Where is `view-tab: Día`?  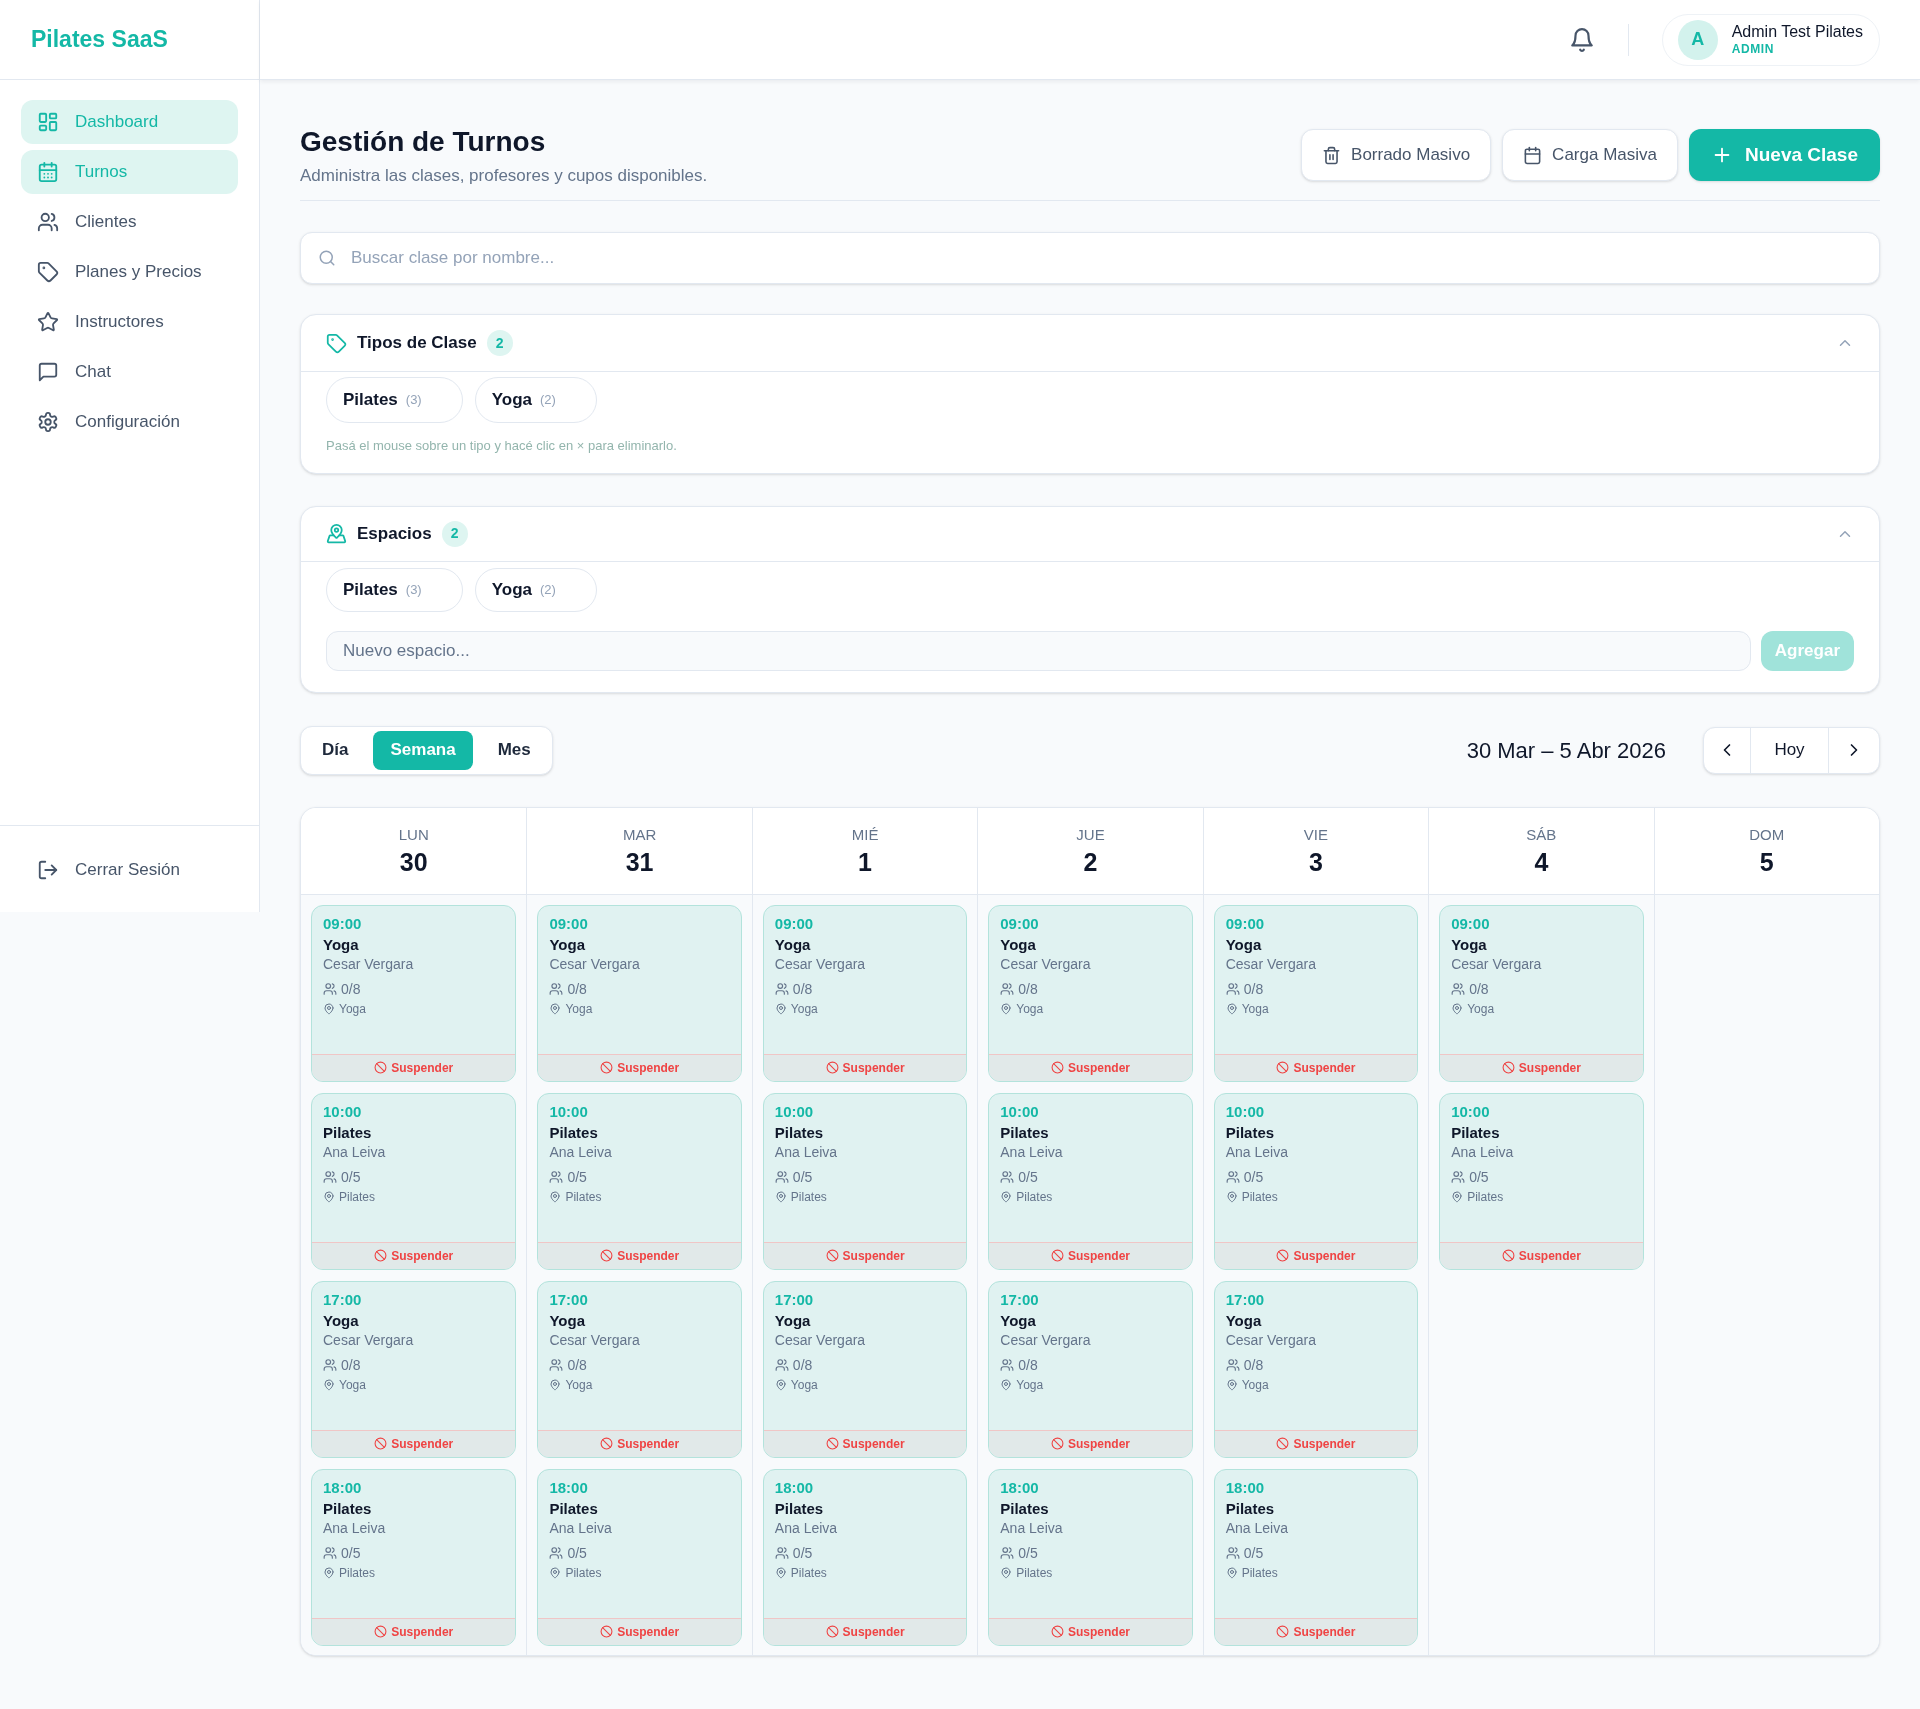 view-tab: Día is located at coordinates (335, 750).